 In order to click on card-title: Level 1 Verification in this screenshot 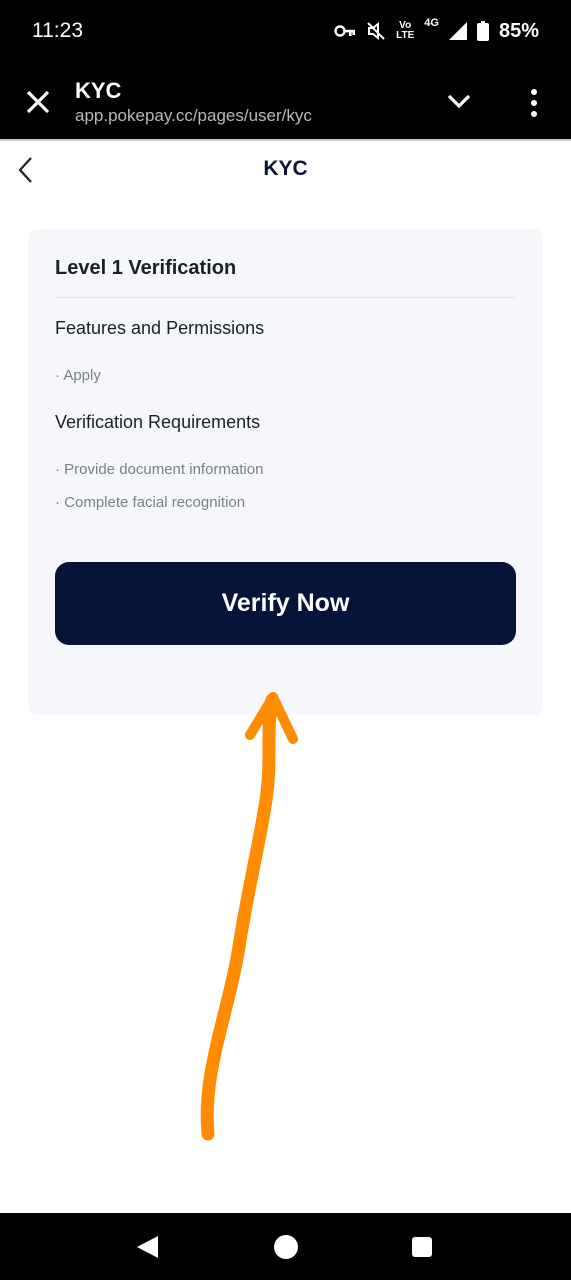, I will do `click(146, 268)`.